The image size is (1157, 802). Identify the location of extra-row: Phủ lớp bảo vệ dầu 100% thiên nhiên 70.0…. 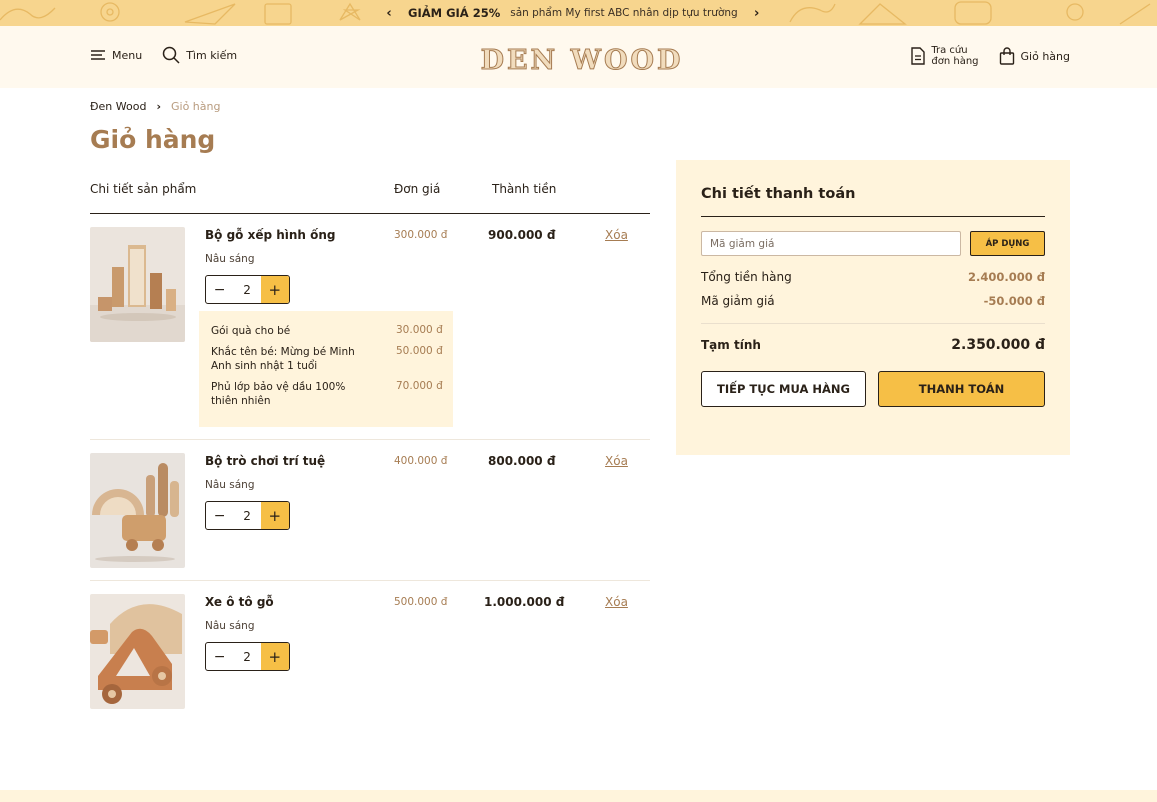
(331, 394).